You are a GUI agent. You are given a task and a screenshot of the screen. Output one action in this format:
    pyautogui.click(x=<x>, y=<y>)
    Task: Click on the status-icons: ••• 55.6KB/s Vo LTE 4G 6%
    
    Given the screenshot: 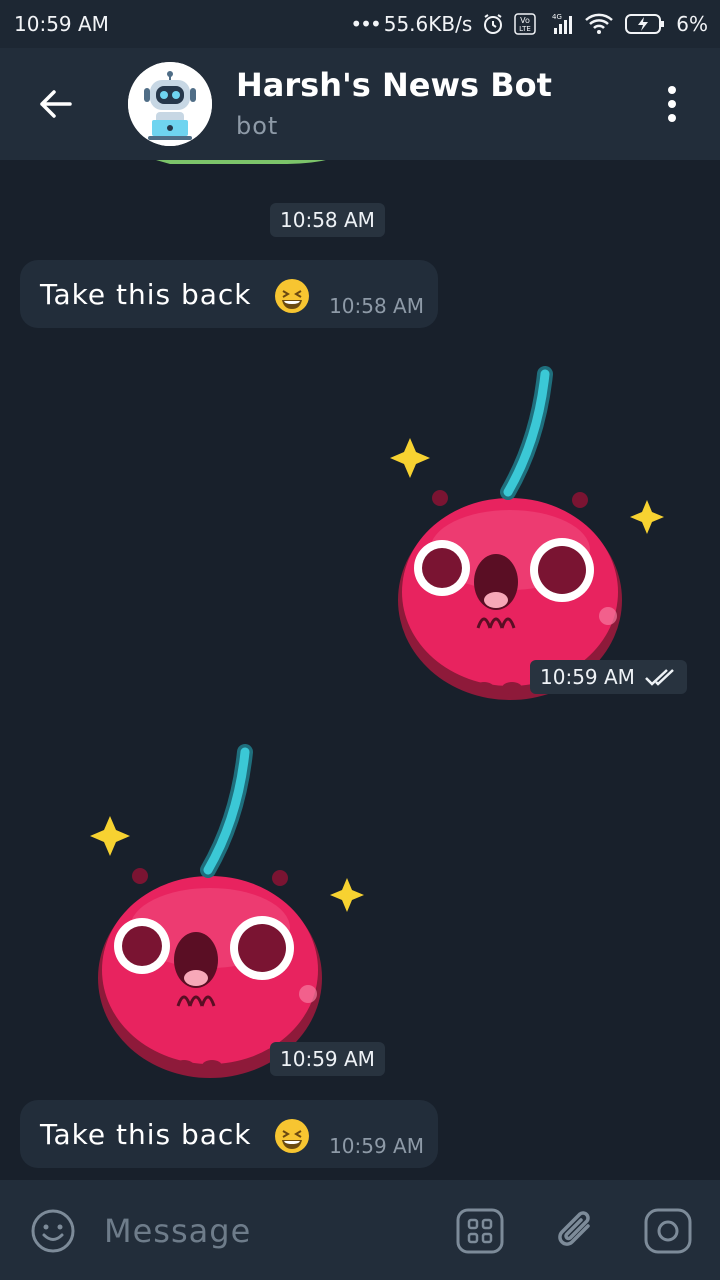 What is the action you would take?
    pyautogui.click(x=529, y=24)
    